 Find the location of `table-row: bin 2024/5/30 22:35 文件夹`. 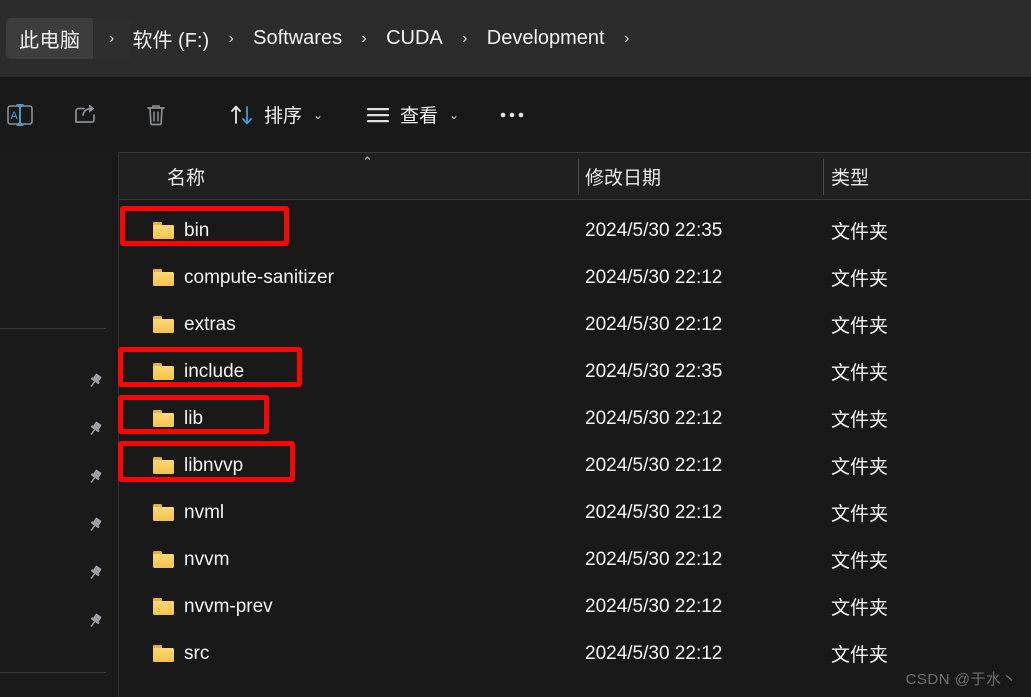

table-row: bin 2024/5/30 22:35 文件夹 is located at coordinates (575, 230).